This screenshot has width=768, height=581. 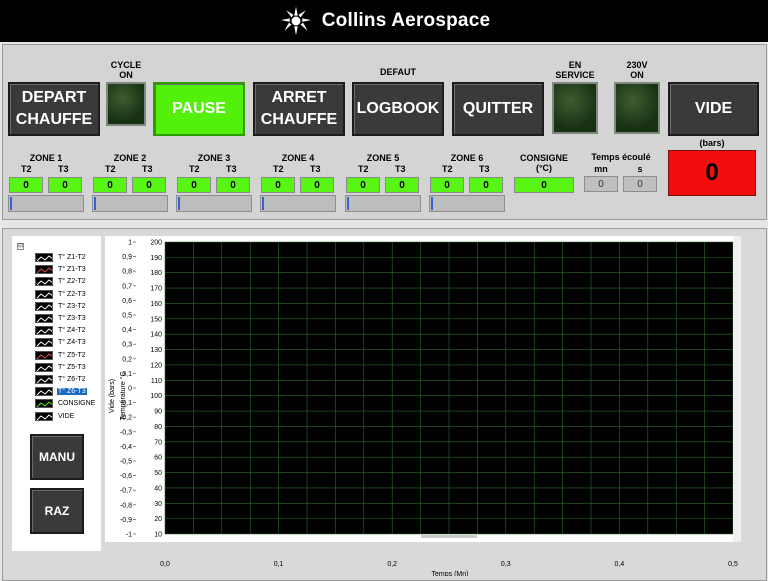 What do you see at coordinates (158, 458) in the screenshot?
I see `y-right-tick-label: 60` at bounding box center [158, 458].